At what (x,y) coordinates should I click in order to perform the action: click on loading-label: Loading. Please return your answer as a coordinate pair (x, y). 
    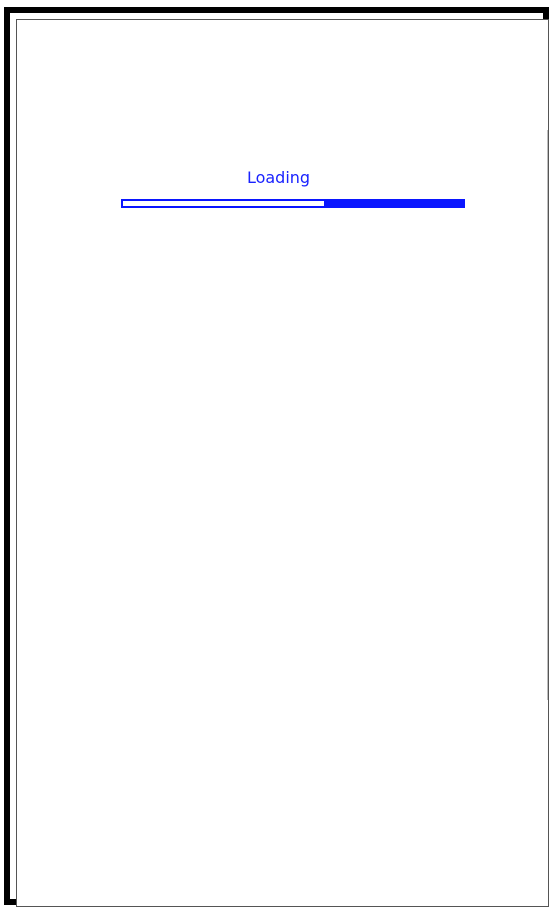
    Looking at the image, I should click on (278, 177).